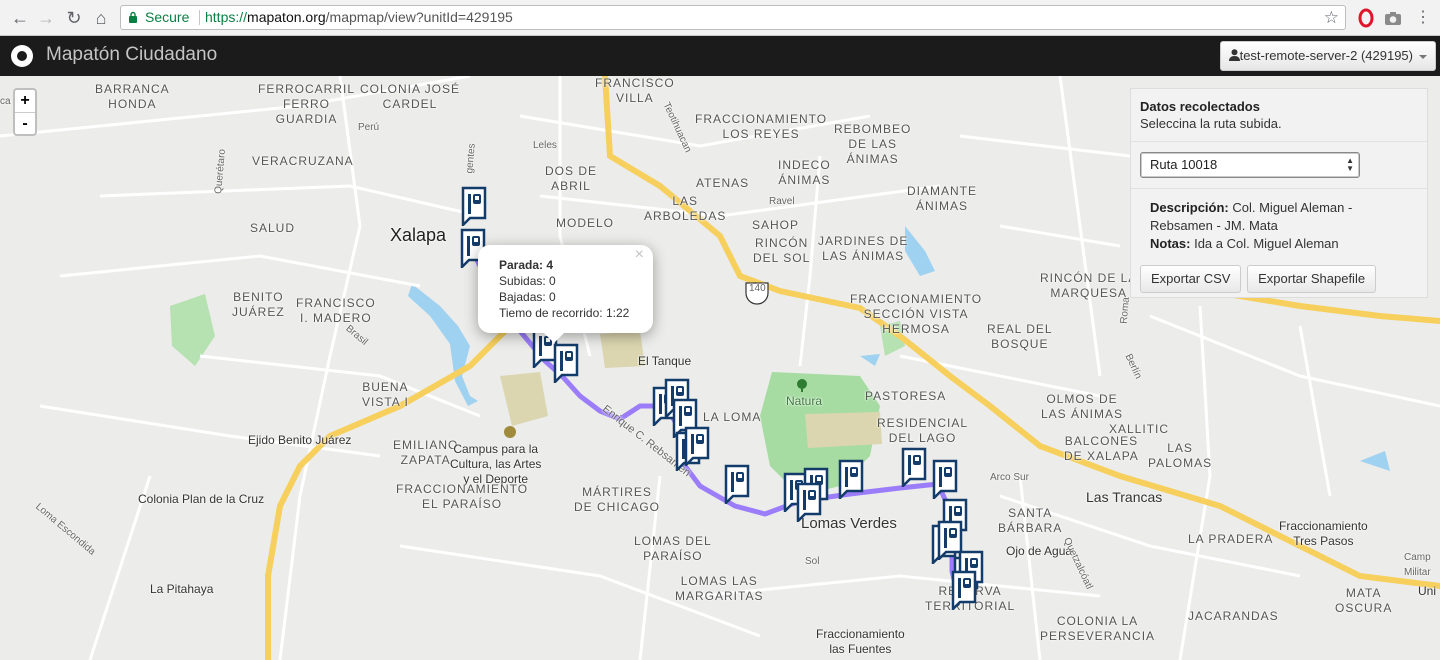  I want to click on map-label: Leles, so click(545, 145).